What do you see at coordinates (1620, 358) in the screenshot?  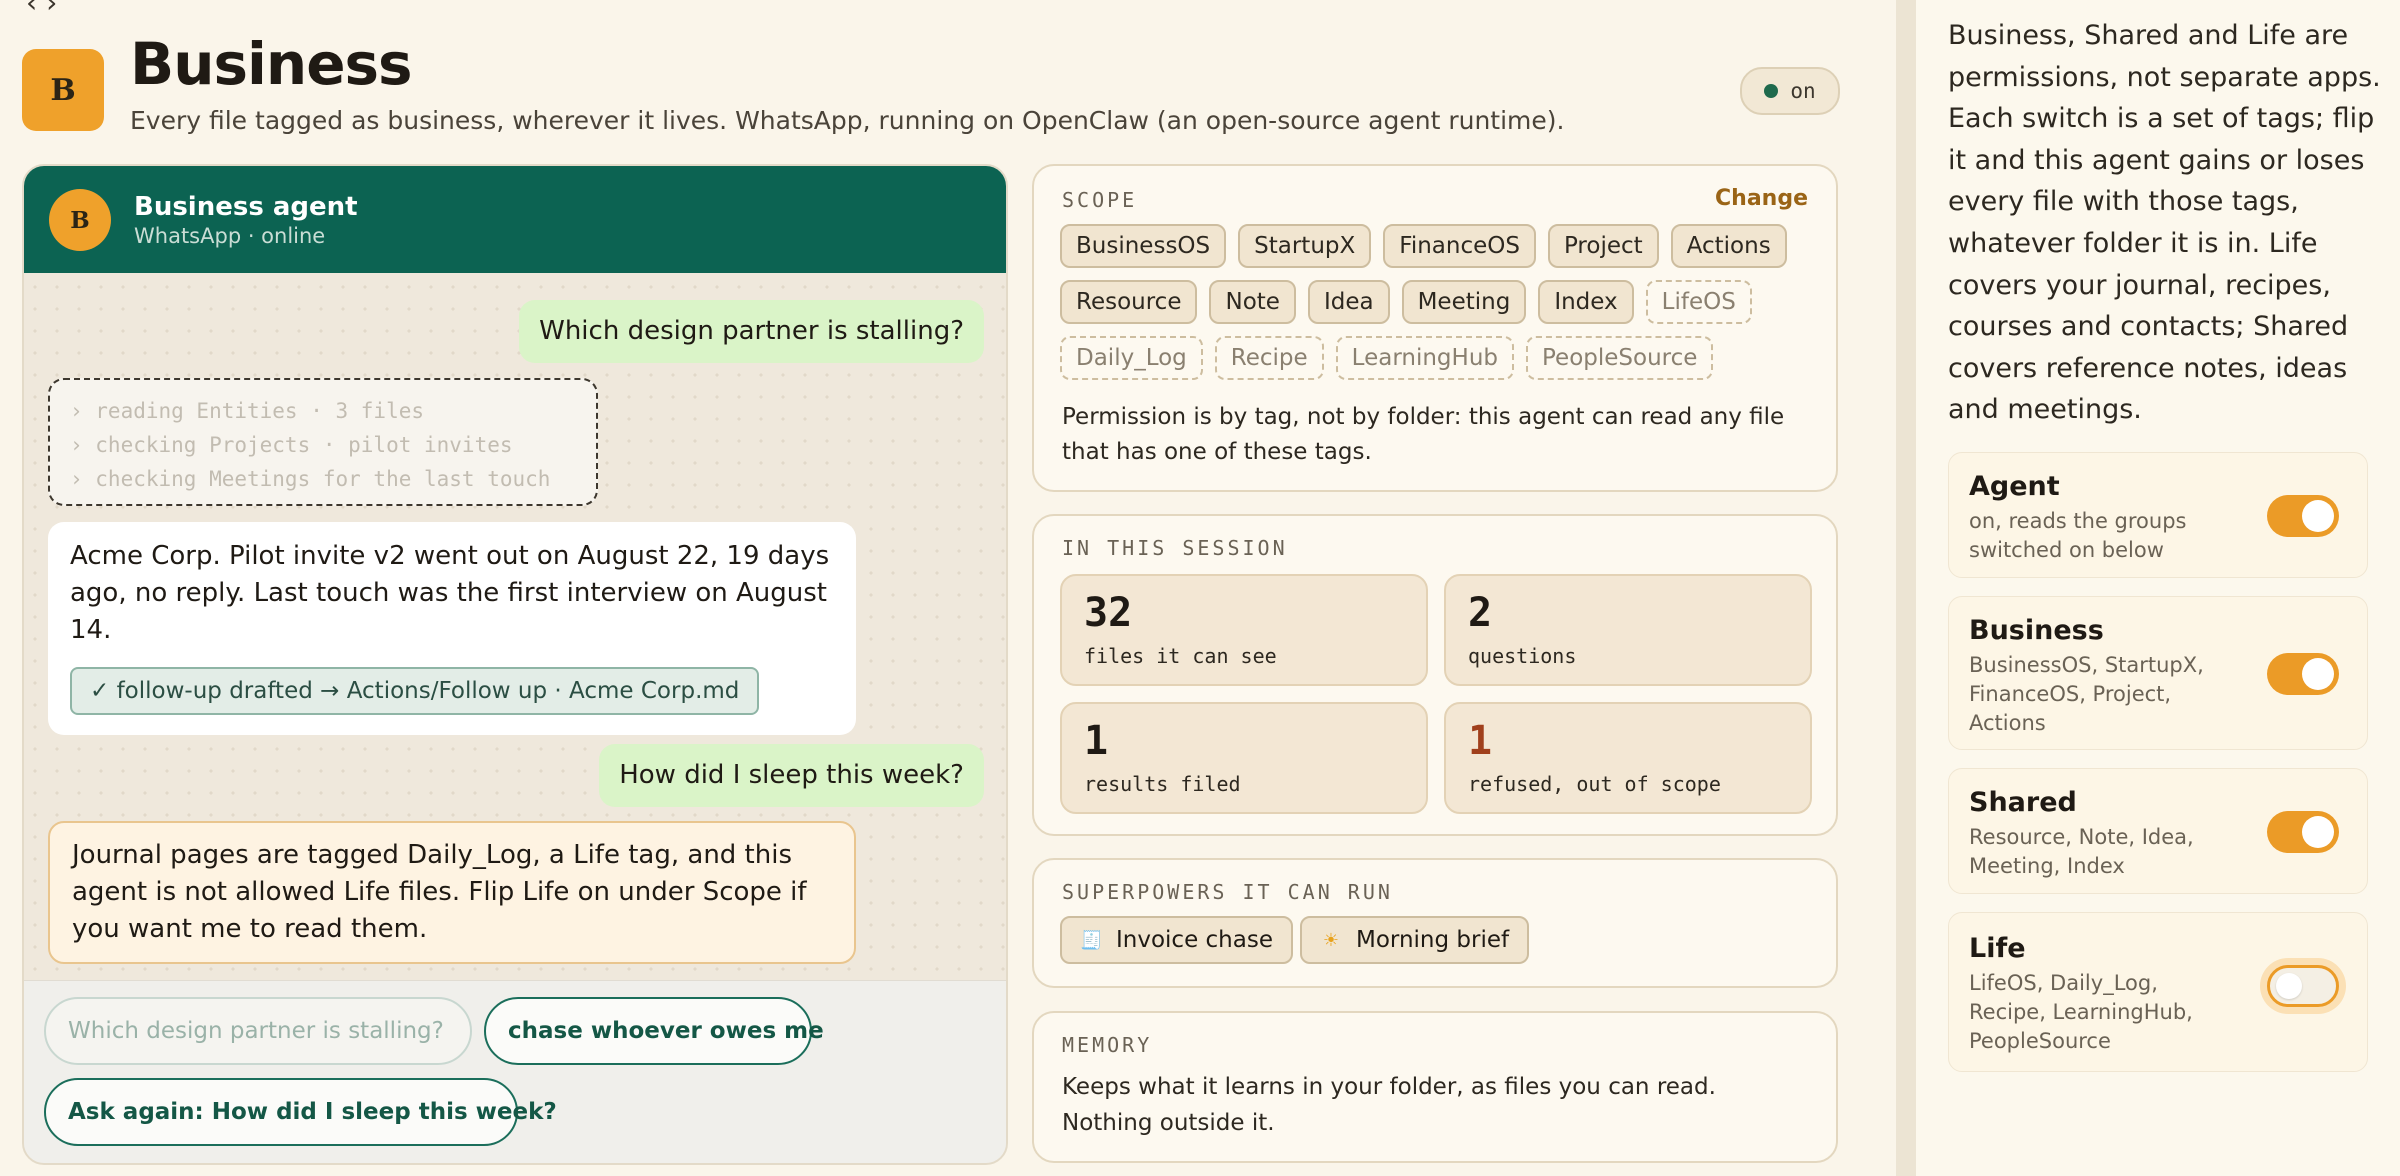 I see `scope-tag-excluded: PeopleSource` at bounding box center [1620, 358].